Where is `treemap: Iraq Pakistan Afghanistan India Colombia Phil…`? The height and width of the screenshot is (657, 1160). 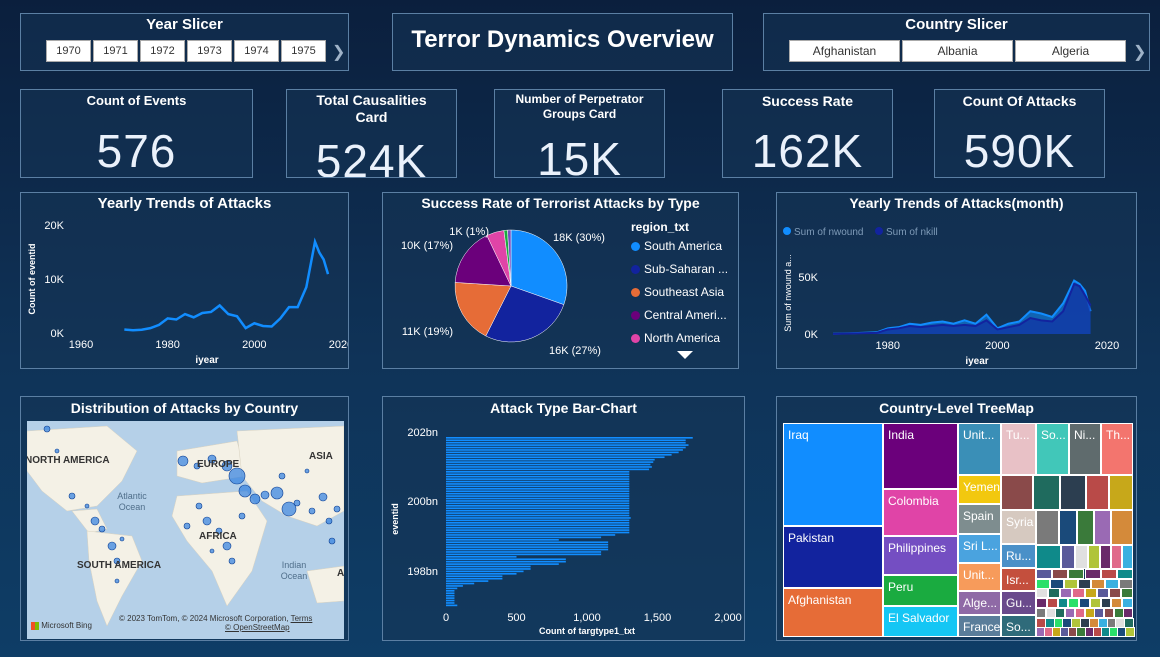
treemap: Iraq Pakistan Afghanistan India Colombia Phil… is located at coordinates (959, 530).